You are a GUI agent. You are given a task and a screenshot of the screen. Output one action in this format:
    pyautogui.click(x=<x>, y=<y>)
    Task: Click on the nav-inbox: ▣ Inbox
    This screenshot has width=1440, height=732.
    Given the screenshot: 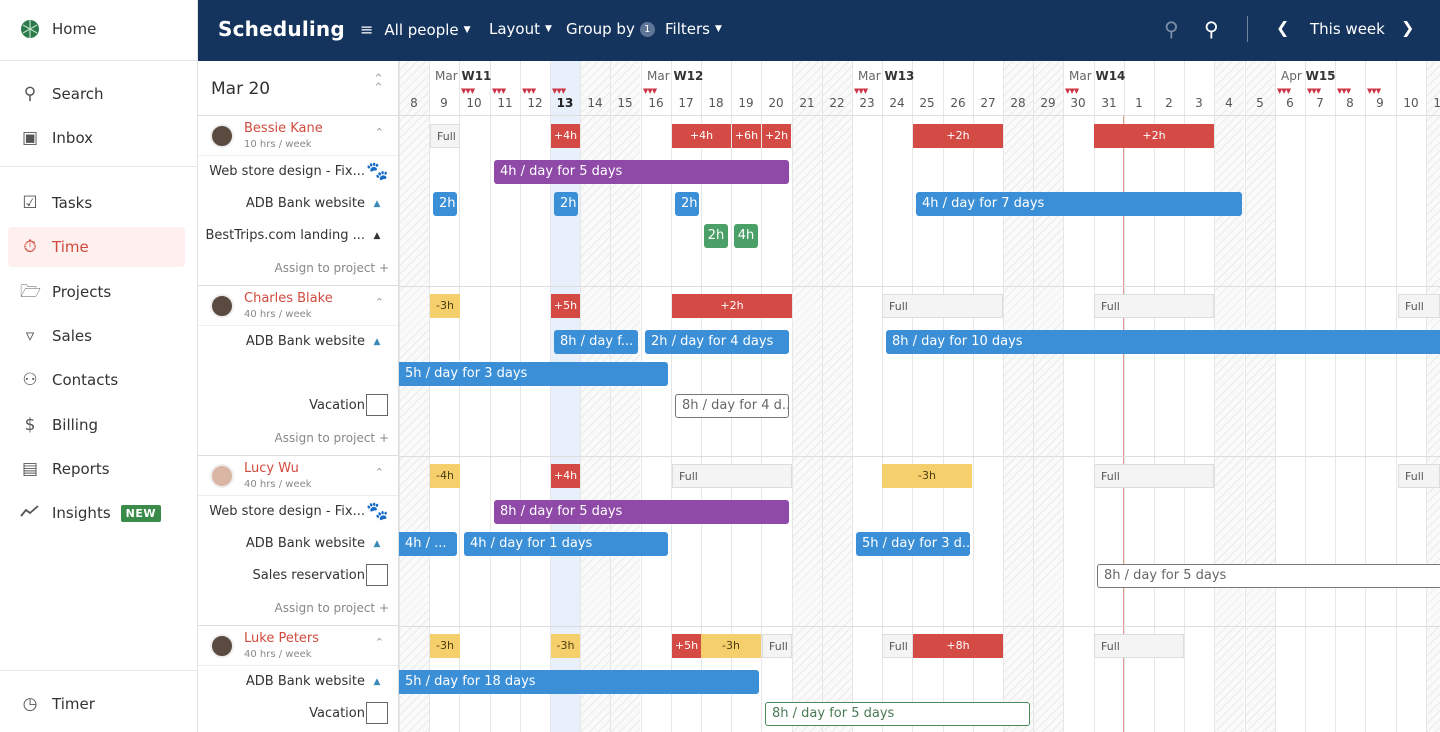 What is the action you would take?
    pyautogui.click(x=96, y=138)
    